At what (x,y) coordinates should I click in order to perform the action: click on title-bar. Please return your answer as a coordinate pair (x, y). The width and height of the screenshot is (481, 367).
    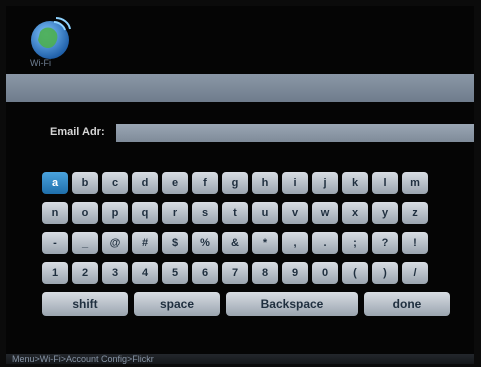
    Looking at the image, I should click on (240, 88).